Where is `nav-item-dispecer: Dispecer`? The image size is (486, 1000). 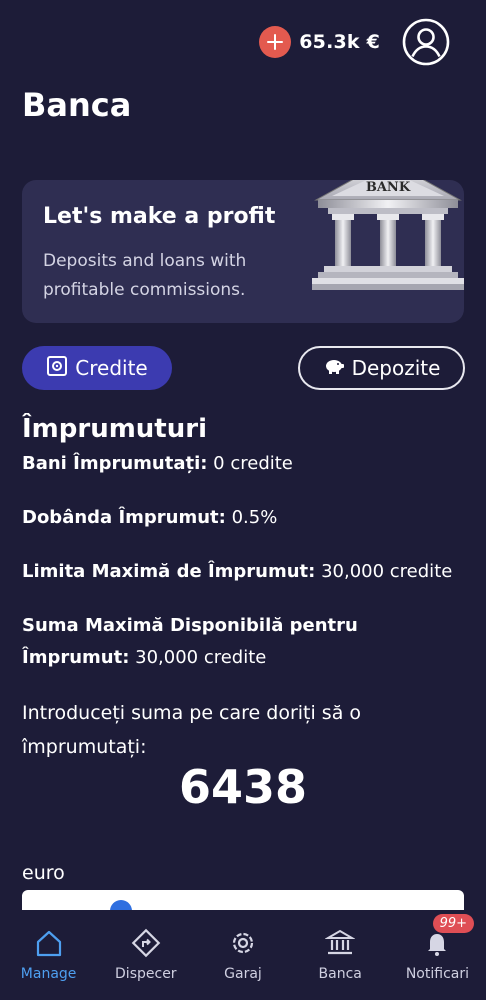
nav-item-dispecer: Dispecer is located at coordinates (145, 955).